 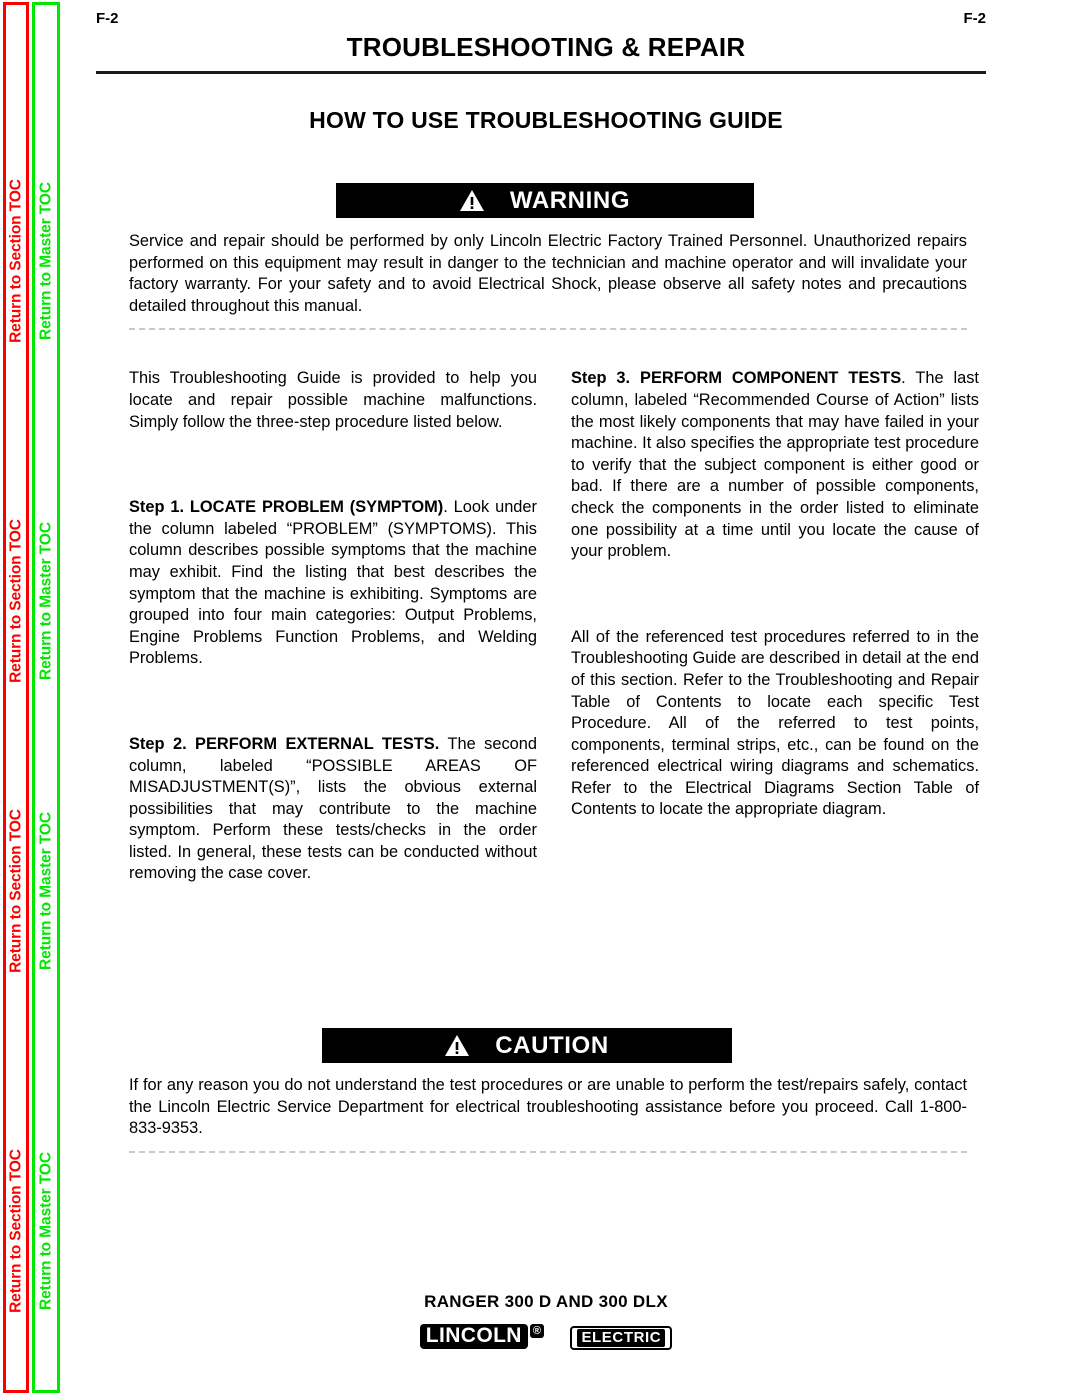 What do you see at coordinates (975, 18) in the screenshot?
I see `folio-right: F-2` at bounding box center [975, 18].